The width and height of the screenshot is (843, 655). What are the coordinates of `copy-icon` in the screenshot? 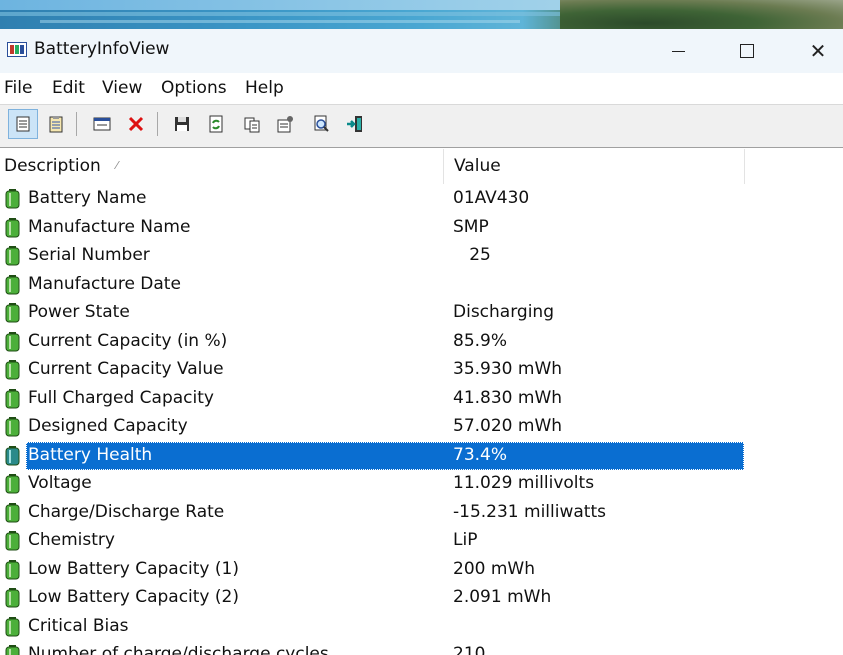 It's located at (252, 125).